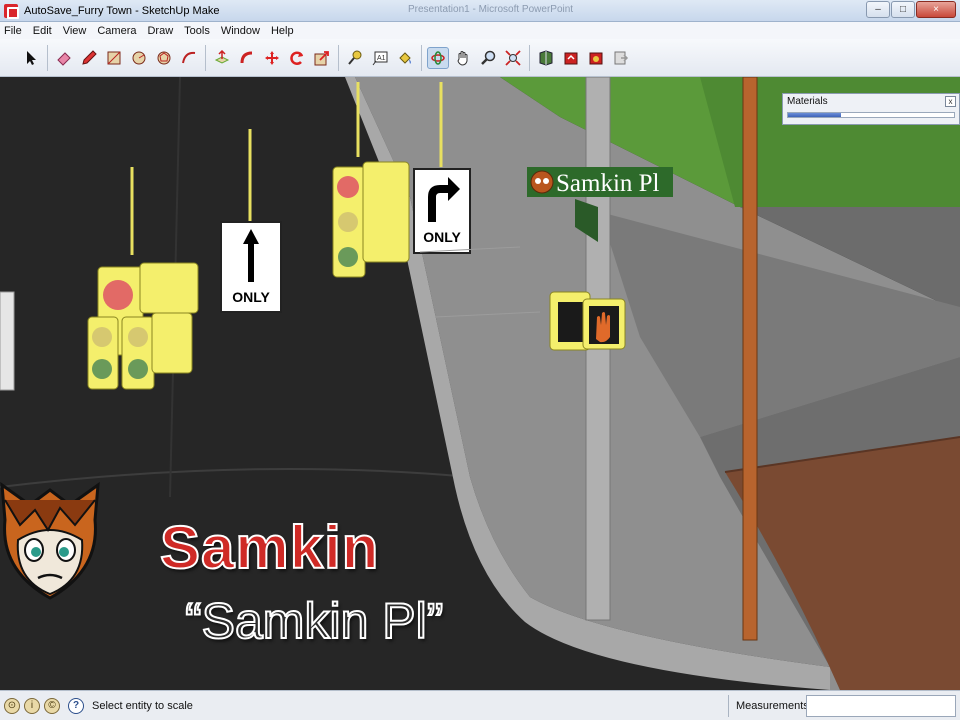 The width and height of the screenshot is (960, 720). I want to click on 3d-warehouse-tool, so click(546, 58).